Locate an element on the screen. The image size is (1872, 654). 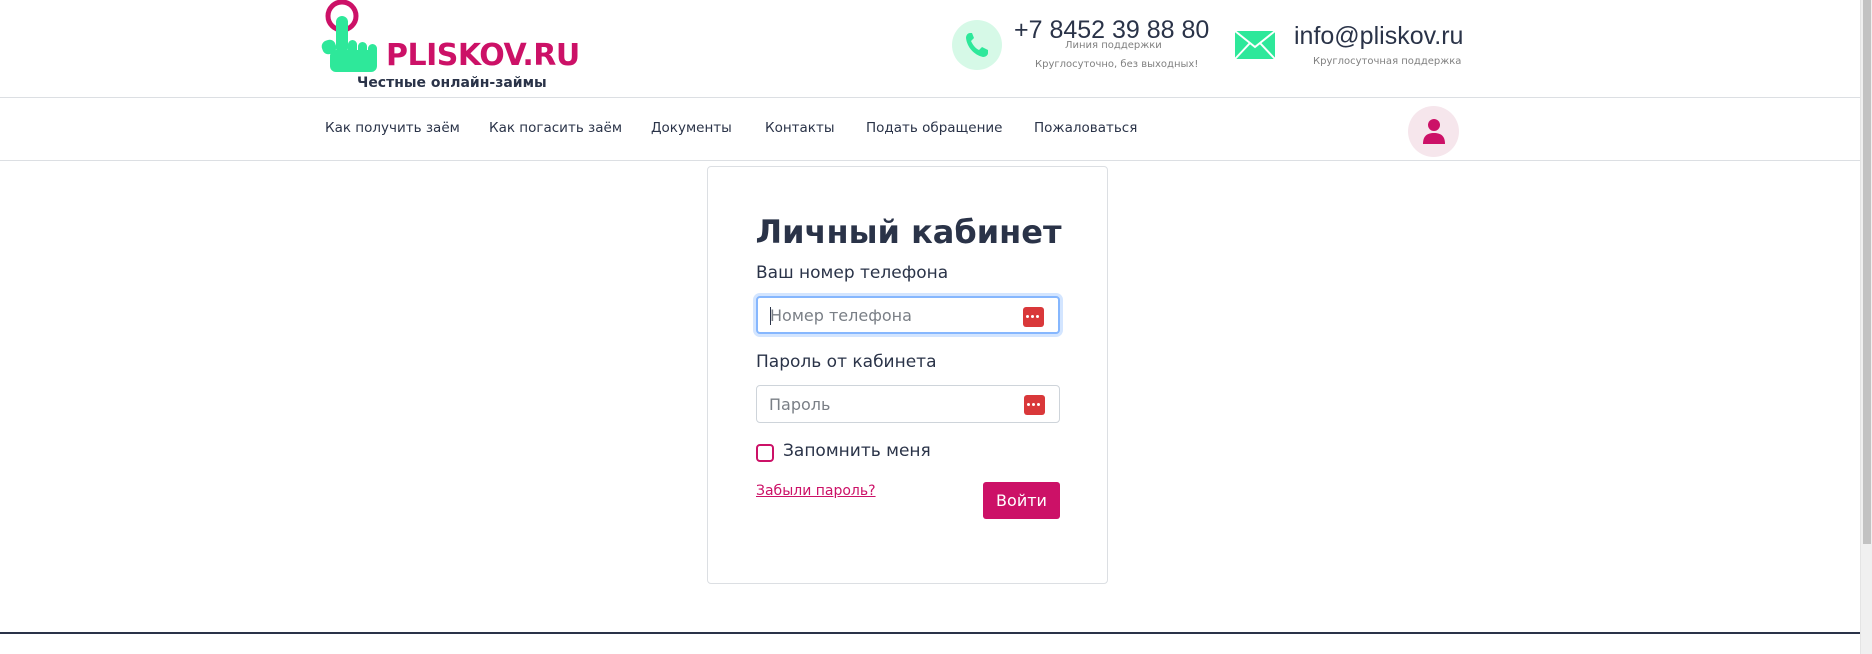
user-icon is located at coordinates (1434, 131).